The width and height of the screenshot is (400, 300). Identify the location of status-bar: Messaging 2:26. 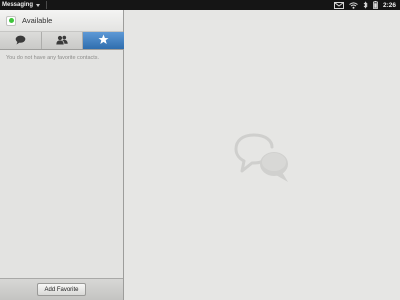
(200, 5).